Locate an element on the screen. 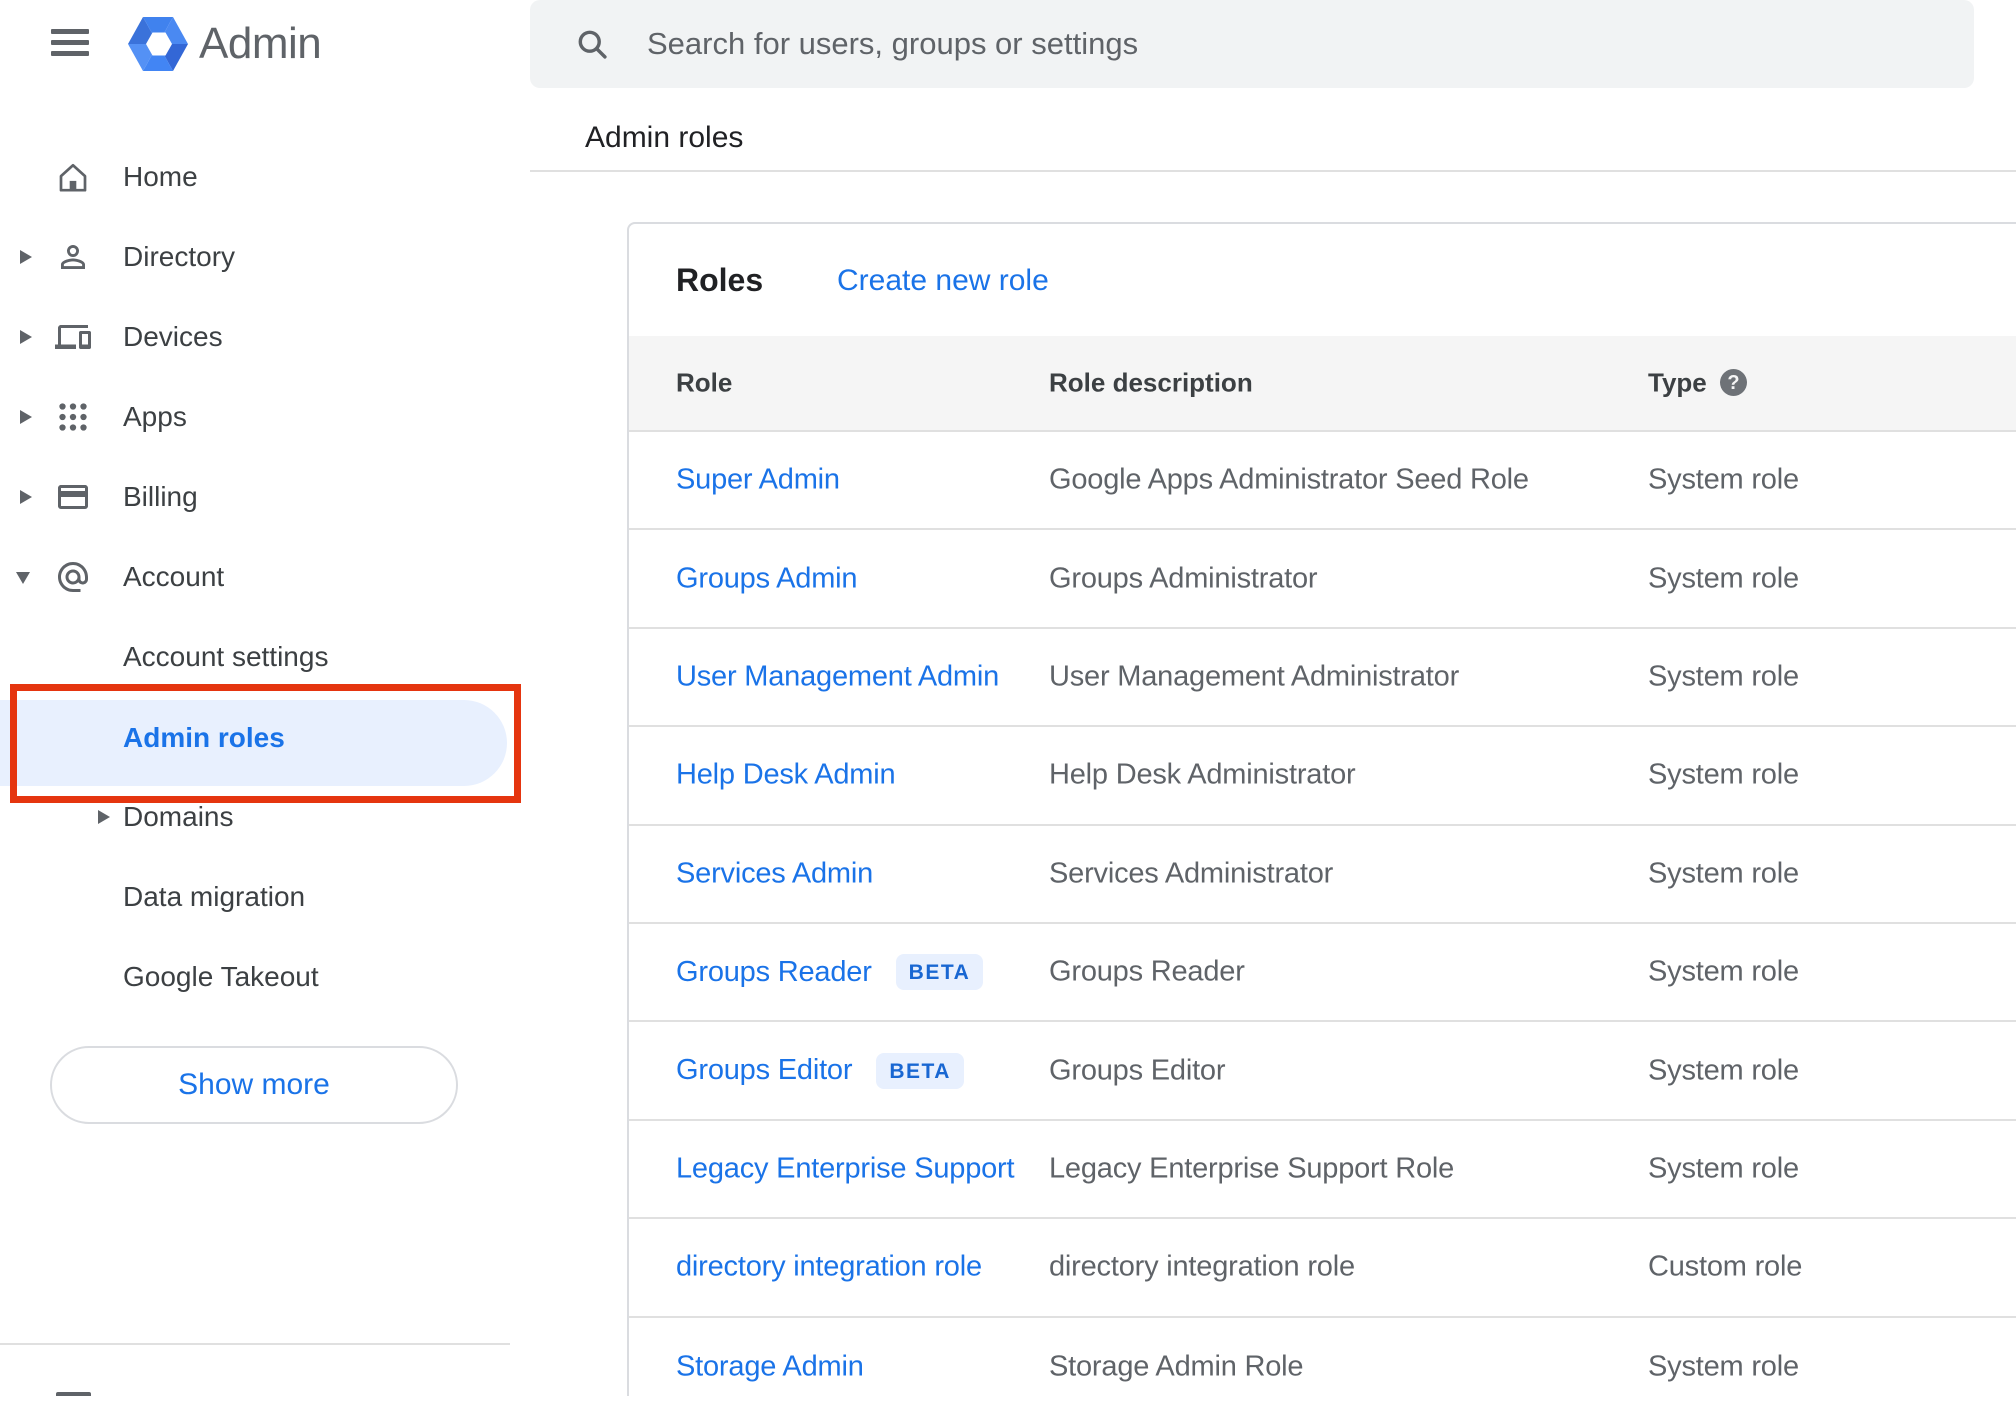 This screenshot has height=1416, width=2016. menu-hamburger-icon is located at coordinates (70, 42).